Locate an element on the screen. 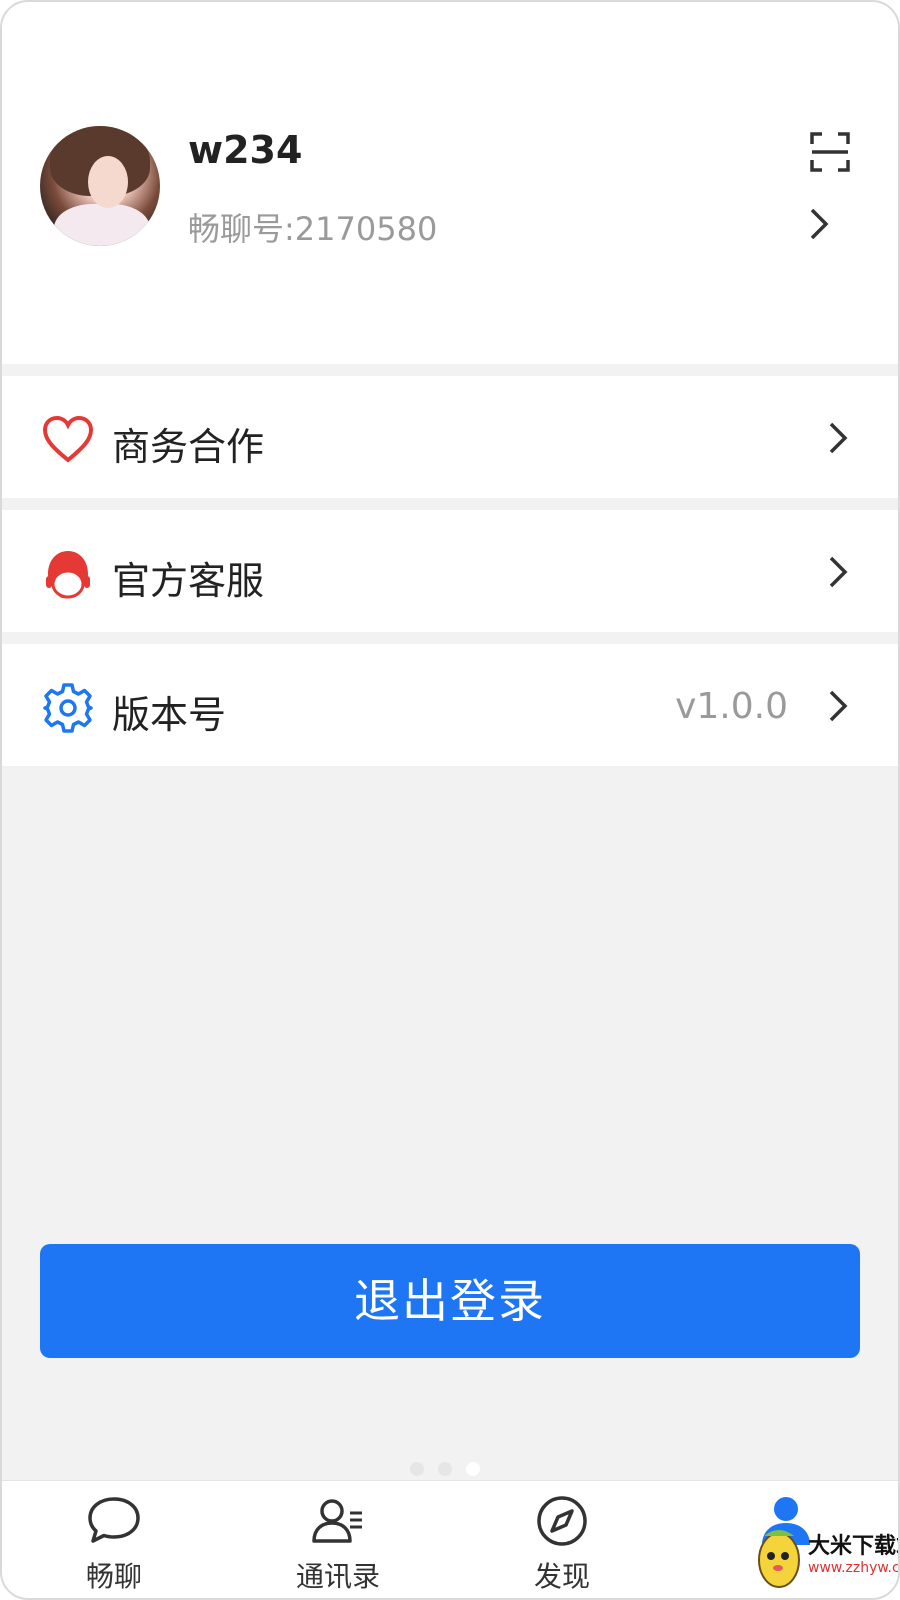 The image size is (900, 1600). page-indicator is located at coordinates (450, 1470).